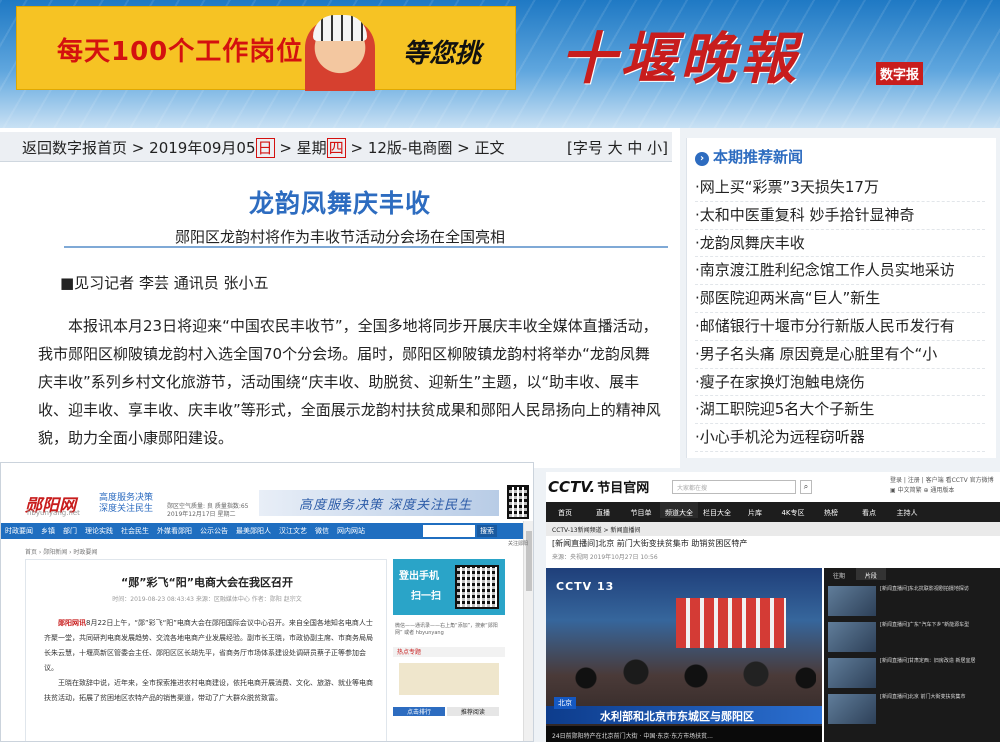 This screenshot has width=1000, height=742. Describe the element at coordinates (214, 531) in the screenshot. I see `nav-item: 公示公告` at that location.